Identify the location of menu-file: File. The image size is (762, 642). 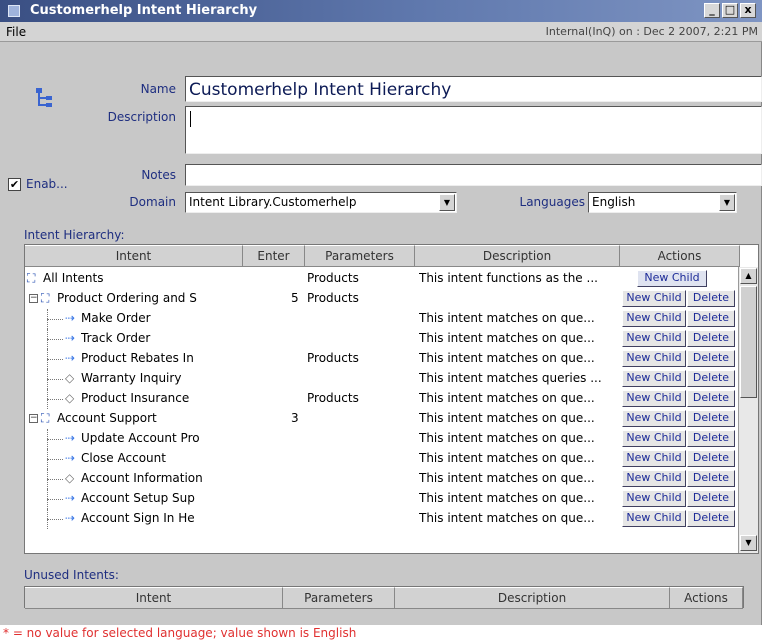
(16, 32).